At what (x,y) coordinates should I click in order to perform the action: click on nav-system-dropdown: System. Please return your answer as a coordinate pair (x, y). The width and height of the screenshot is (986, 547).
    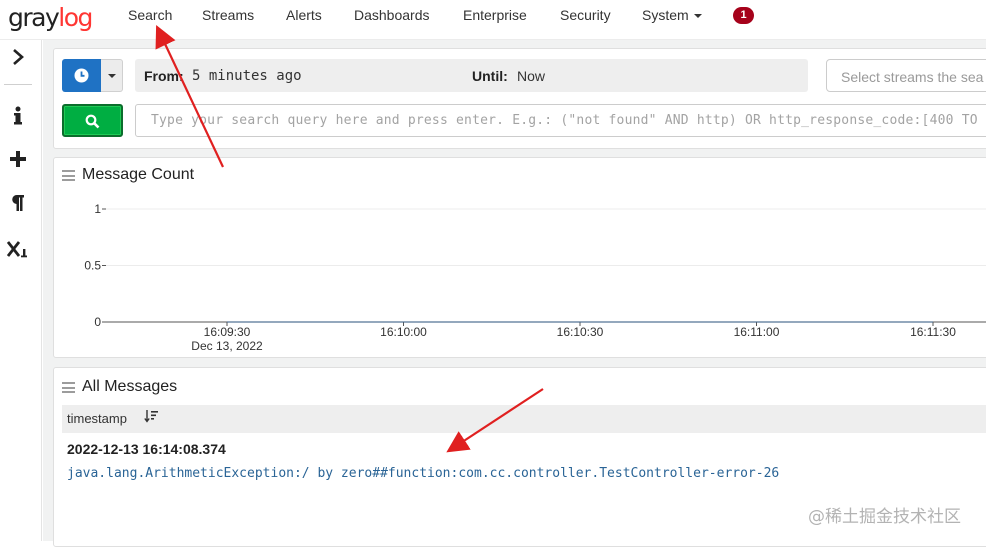
    Looking at the image, I should click on (672, 15).